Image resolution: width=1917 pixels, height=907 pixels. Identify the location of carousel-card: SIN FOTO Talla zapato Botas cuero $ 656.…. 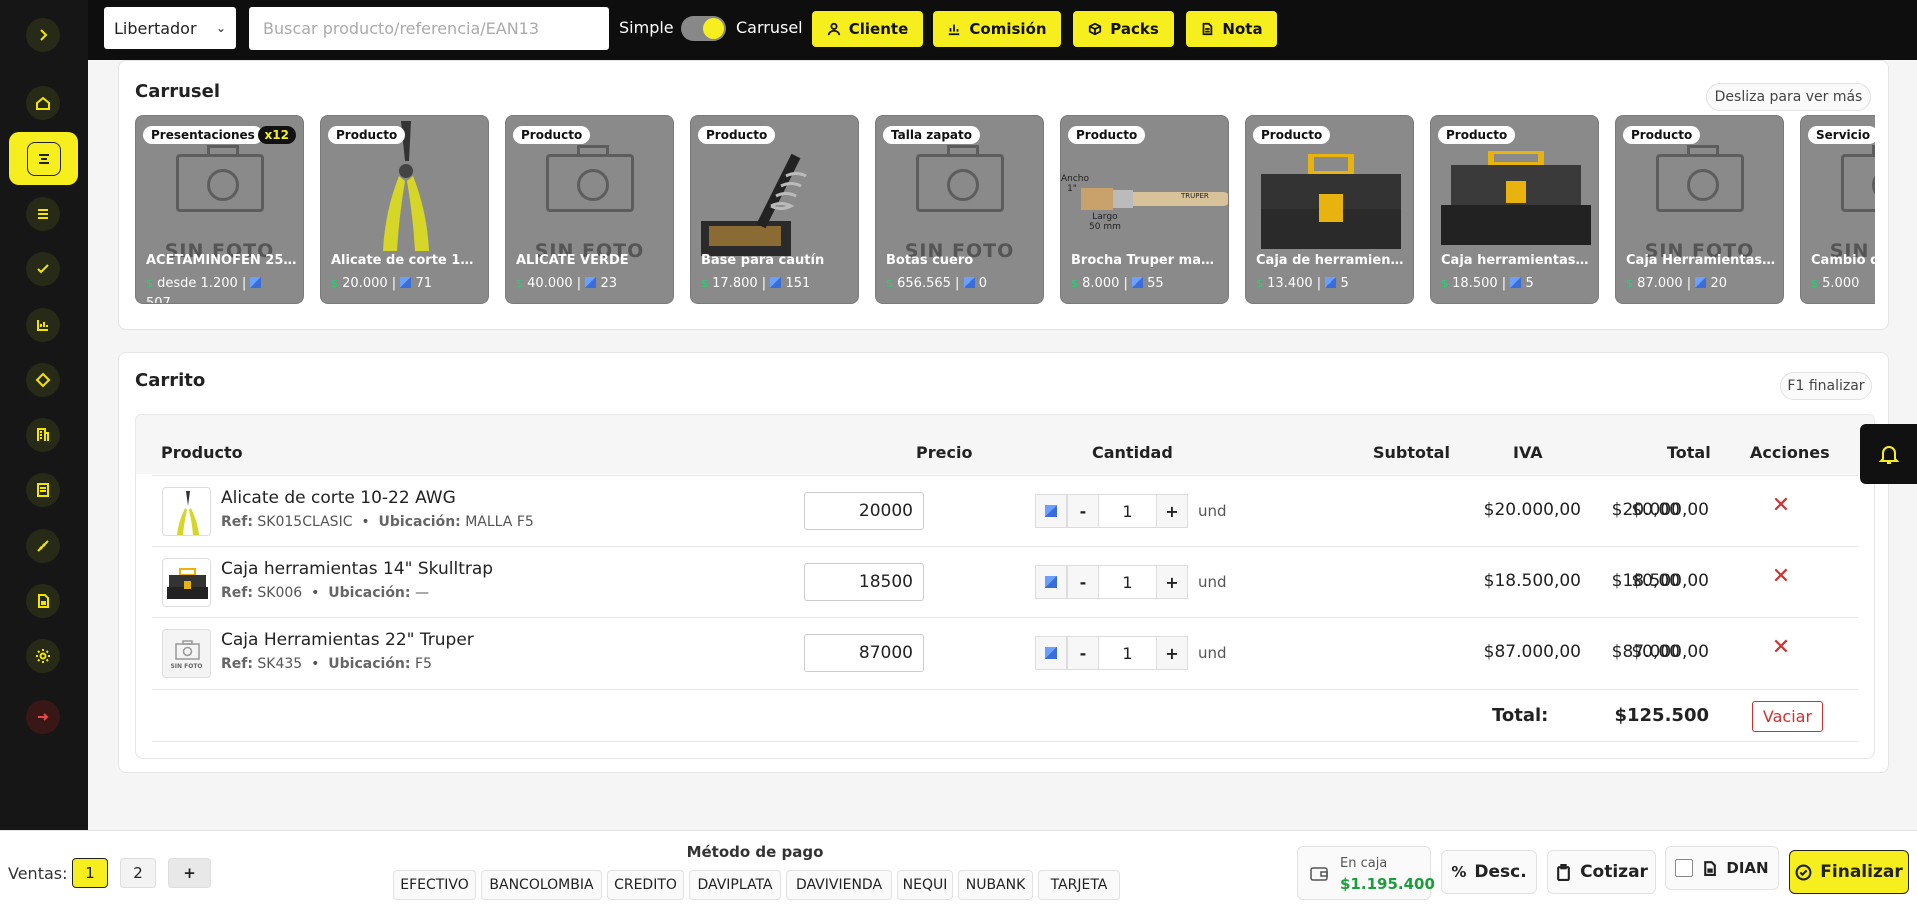
(959, 209).